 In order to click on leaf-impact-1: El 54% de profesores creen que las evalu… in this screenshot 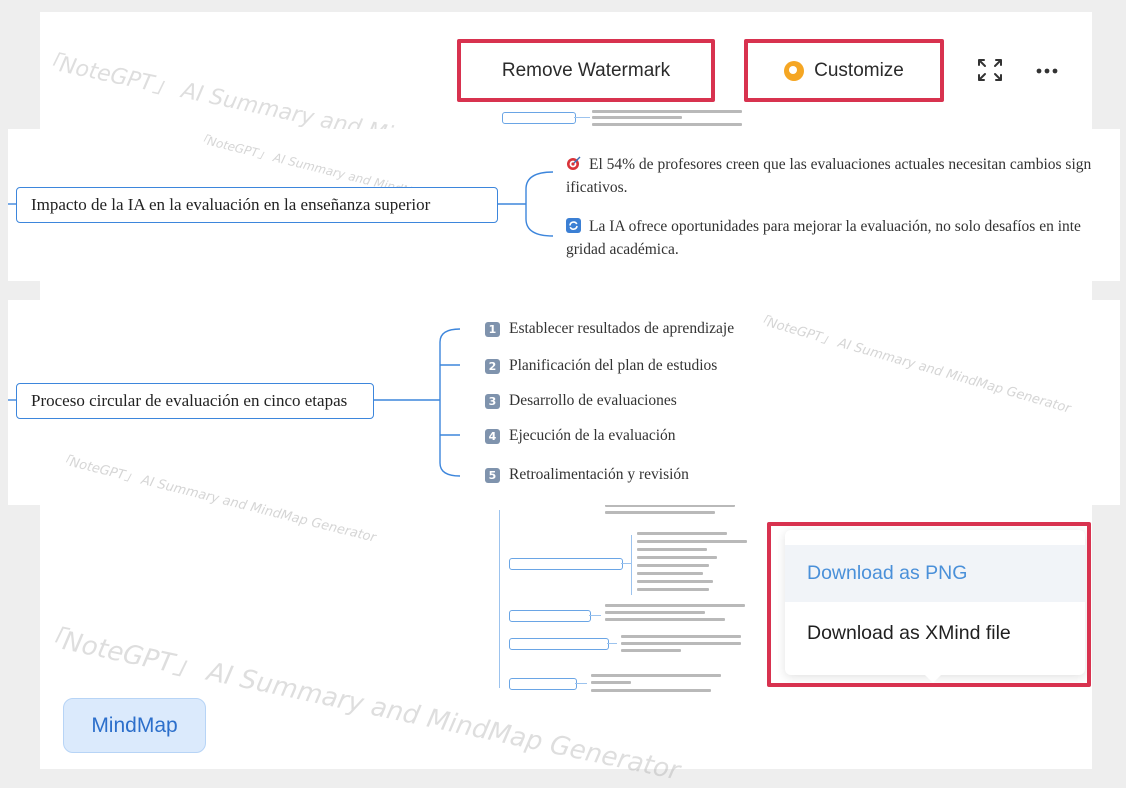, I will do `click(838, 176)`.